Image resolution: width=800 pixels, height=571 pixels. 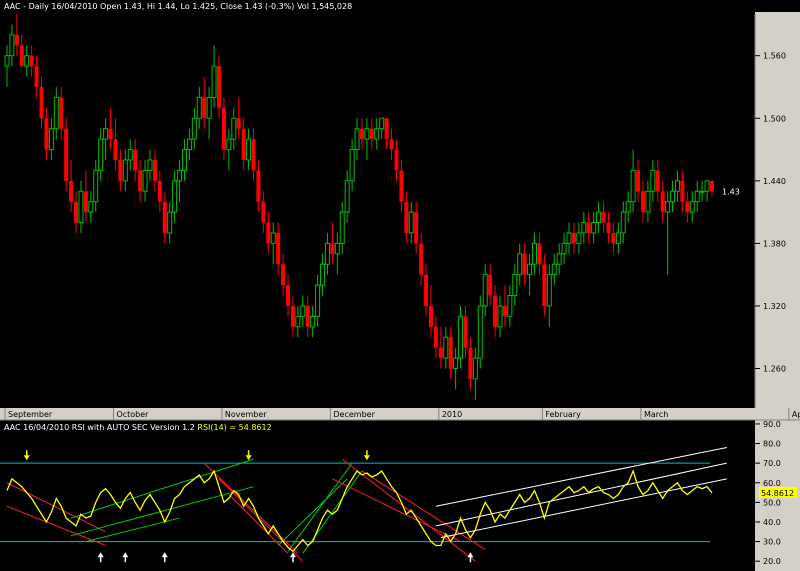 What do you see at coordinates (563, 414) in the screenshot?
I see `month-label: February` at bounding box center [563, 414].